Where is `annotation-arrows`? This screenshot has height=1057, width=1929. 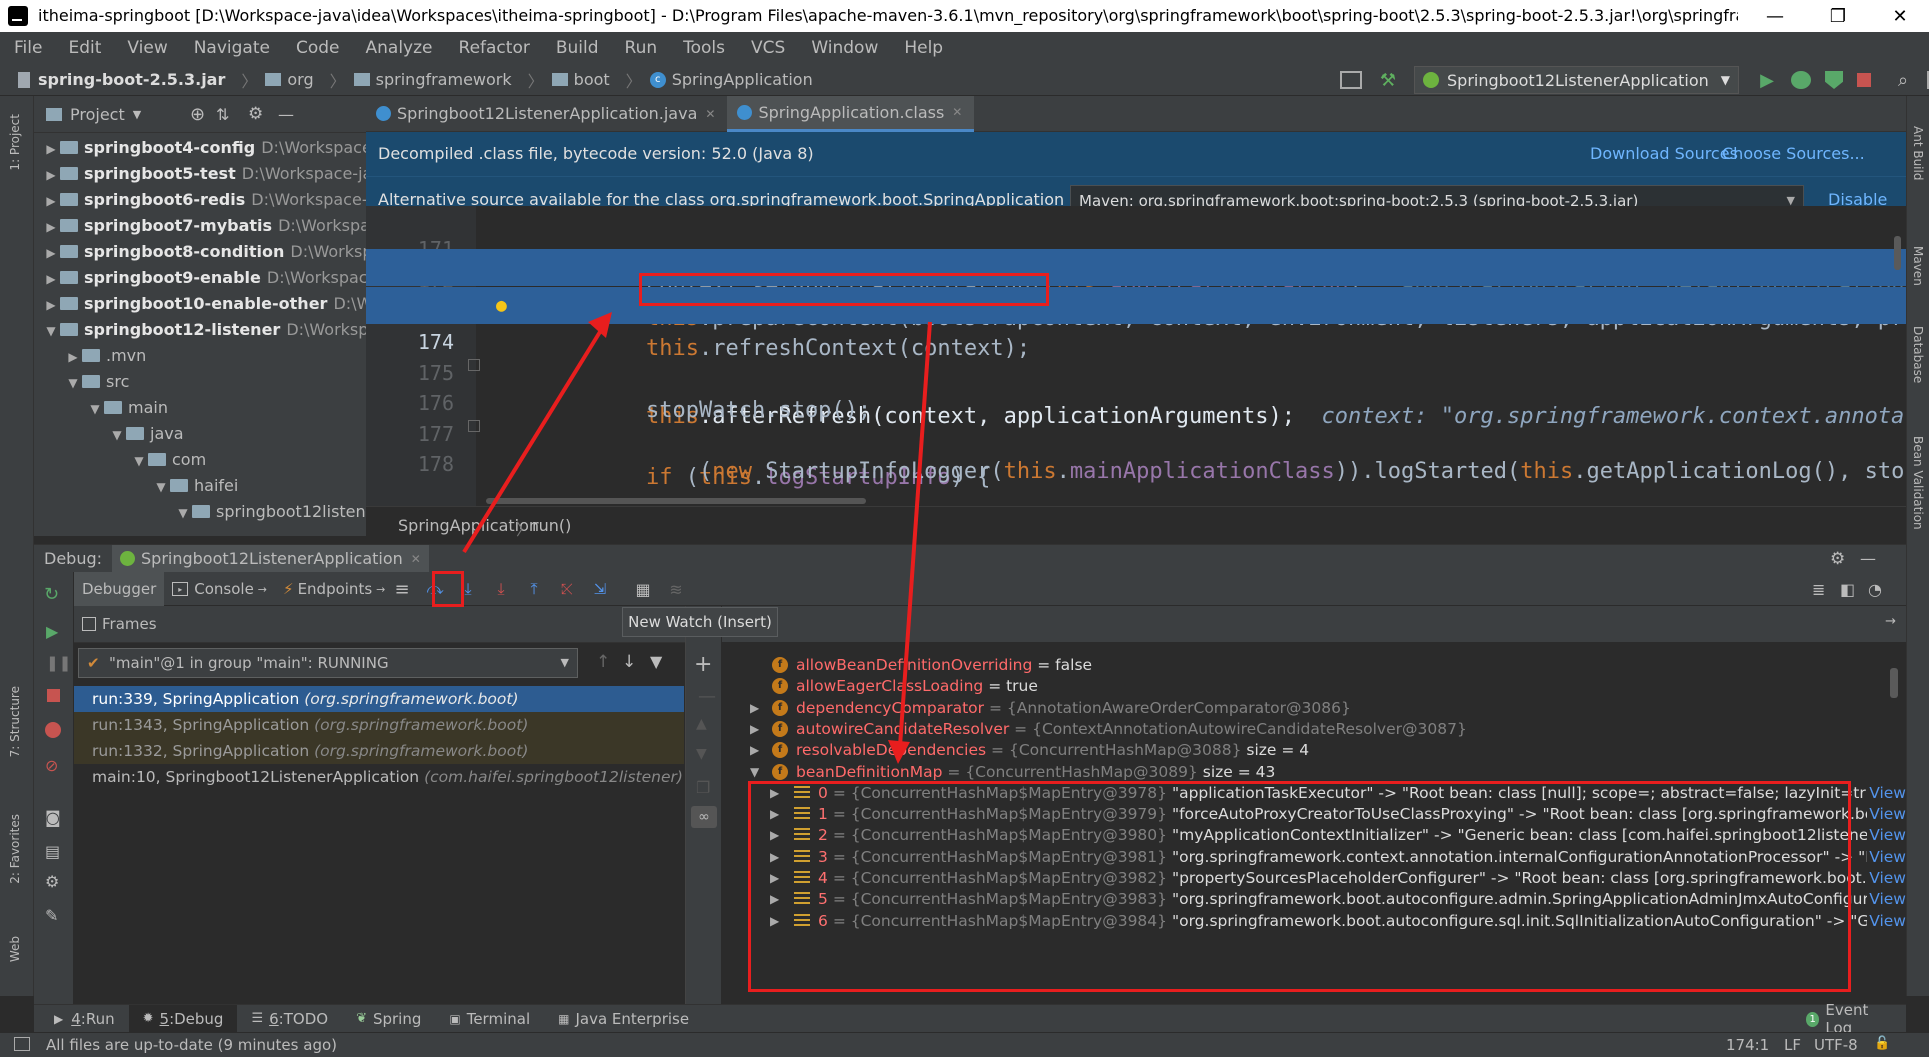
annotation-arrows is located at coordinates (697, 538).